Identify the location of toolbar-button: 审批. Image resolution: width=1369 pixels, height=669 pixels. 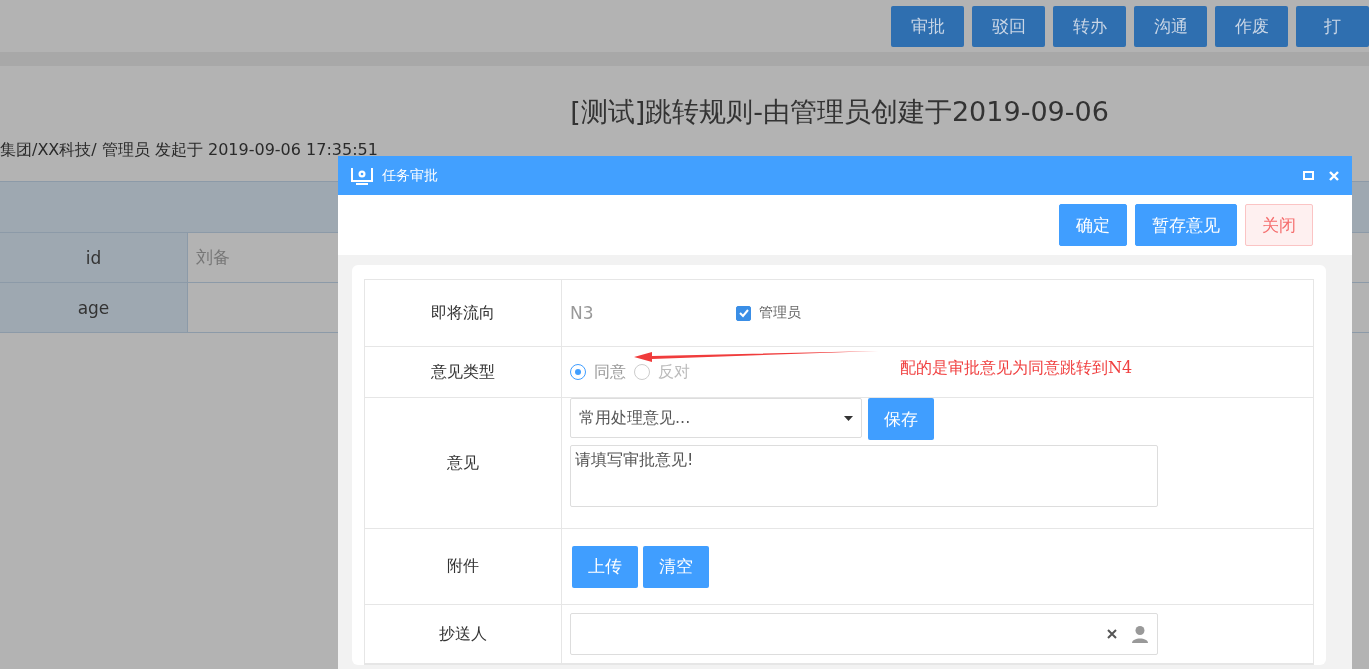
(927, 26).